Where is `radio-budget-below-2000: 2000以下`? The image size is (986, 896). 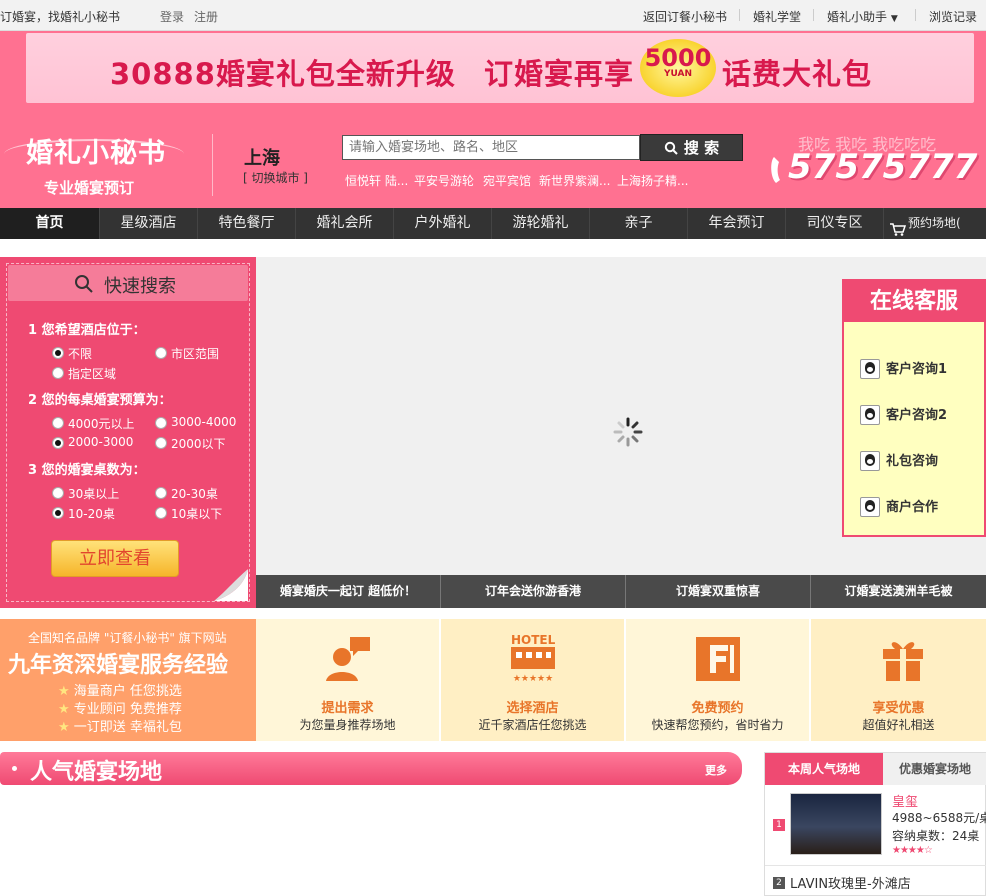 radio-budget-below-2000: 2000以下 is located at coordinates (190, 443).